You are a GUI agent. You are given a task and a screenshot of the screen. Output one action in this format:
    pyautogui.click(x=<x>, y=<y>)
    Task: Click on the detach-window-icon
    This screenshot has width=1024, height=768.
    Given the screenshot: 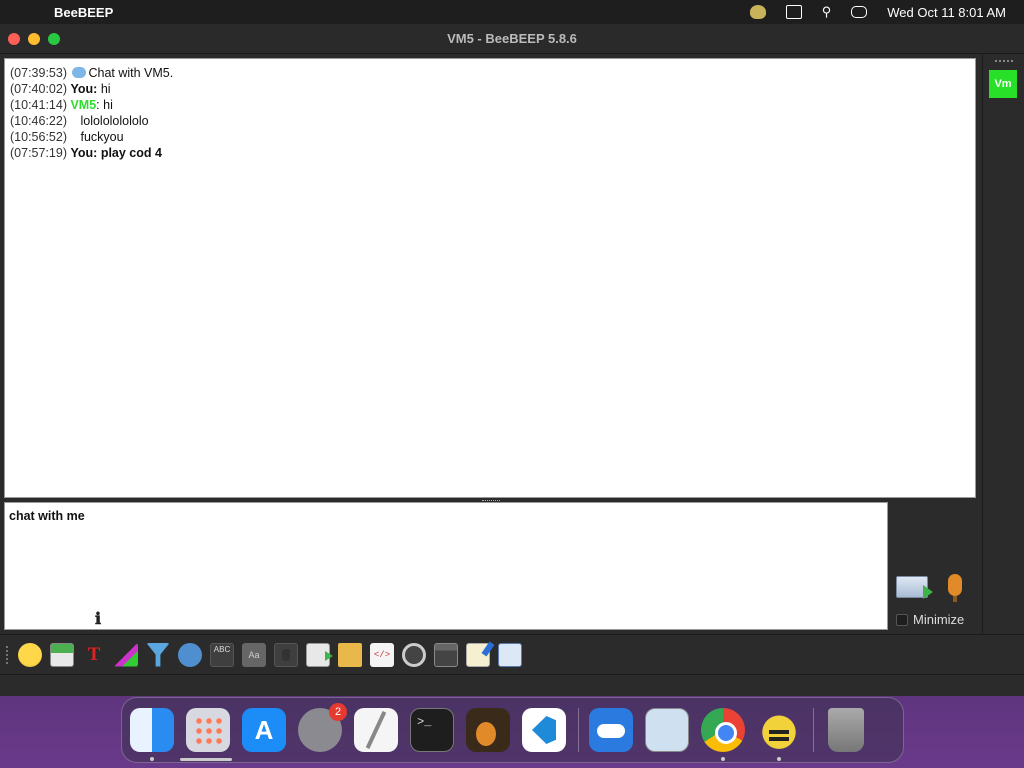 What is the action you would take?
    pyautogui.click(x=510, y=654)
    